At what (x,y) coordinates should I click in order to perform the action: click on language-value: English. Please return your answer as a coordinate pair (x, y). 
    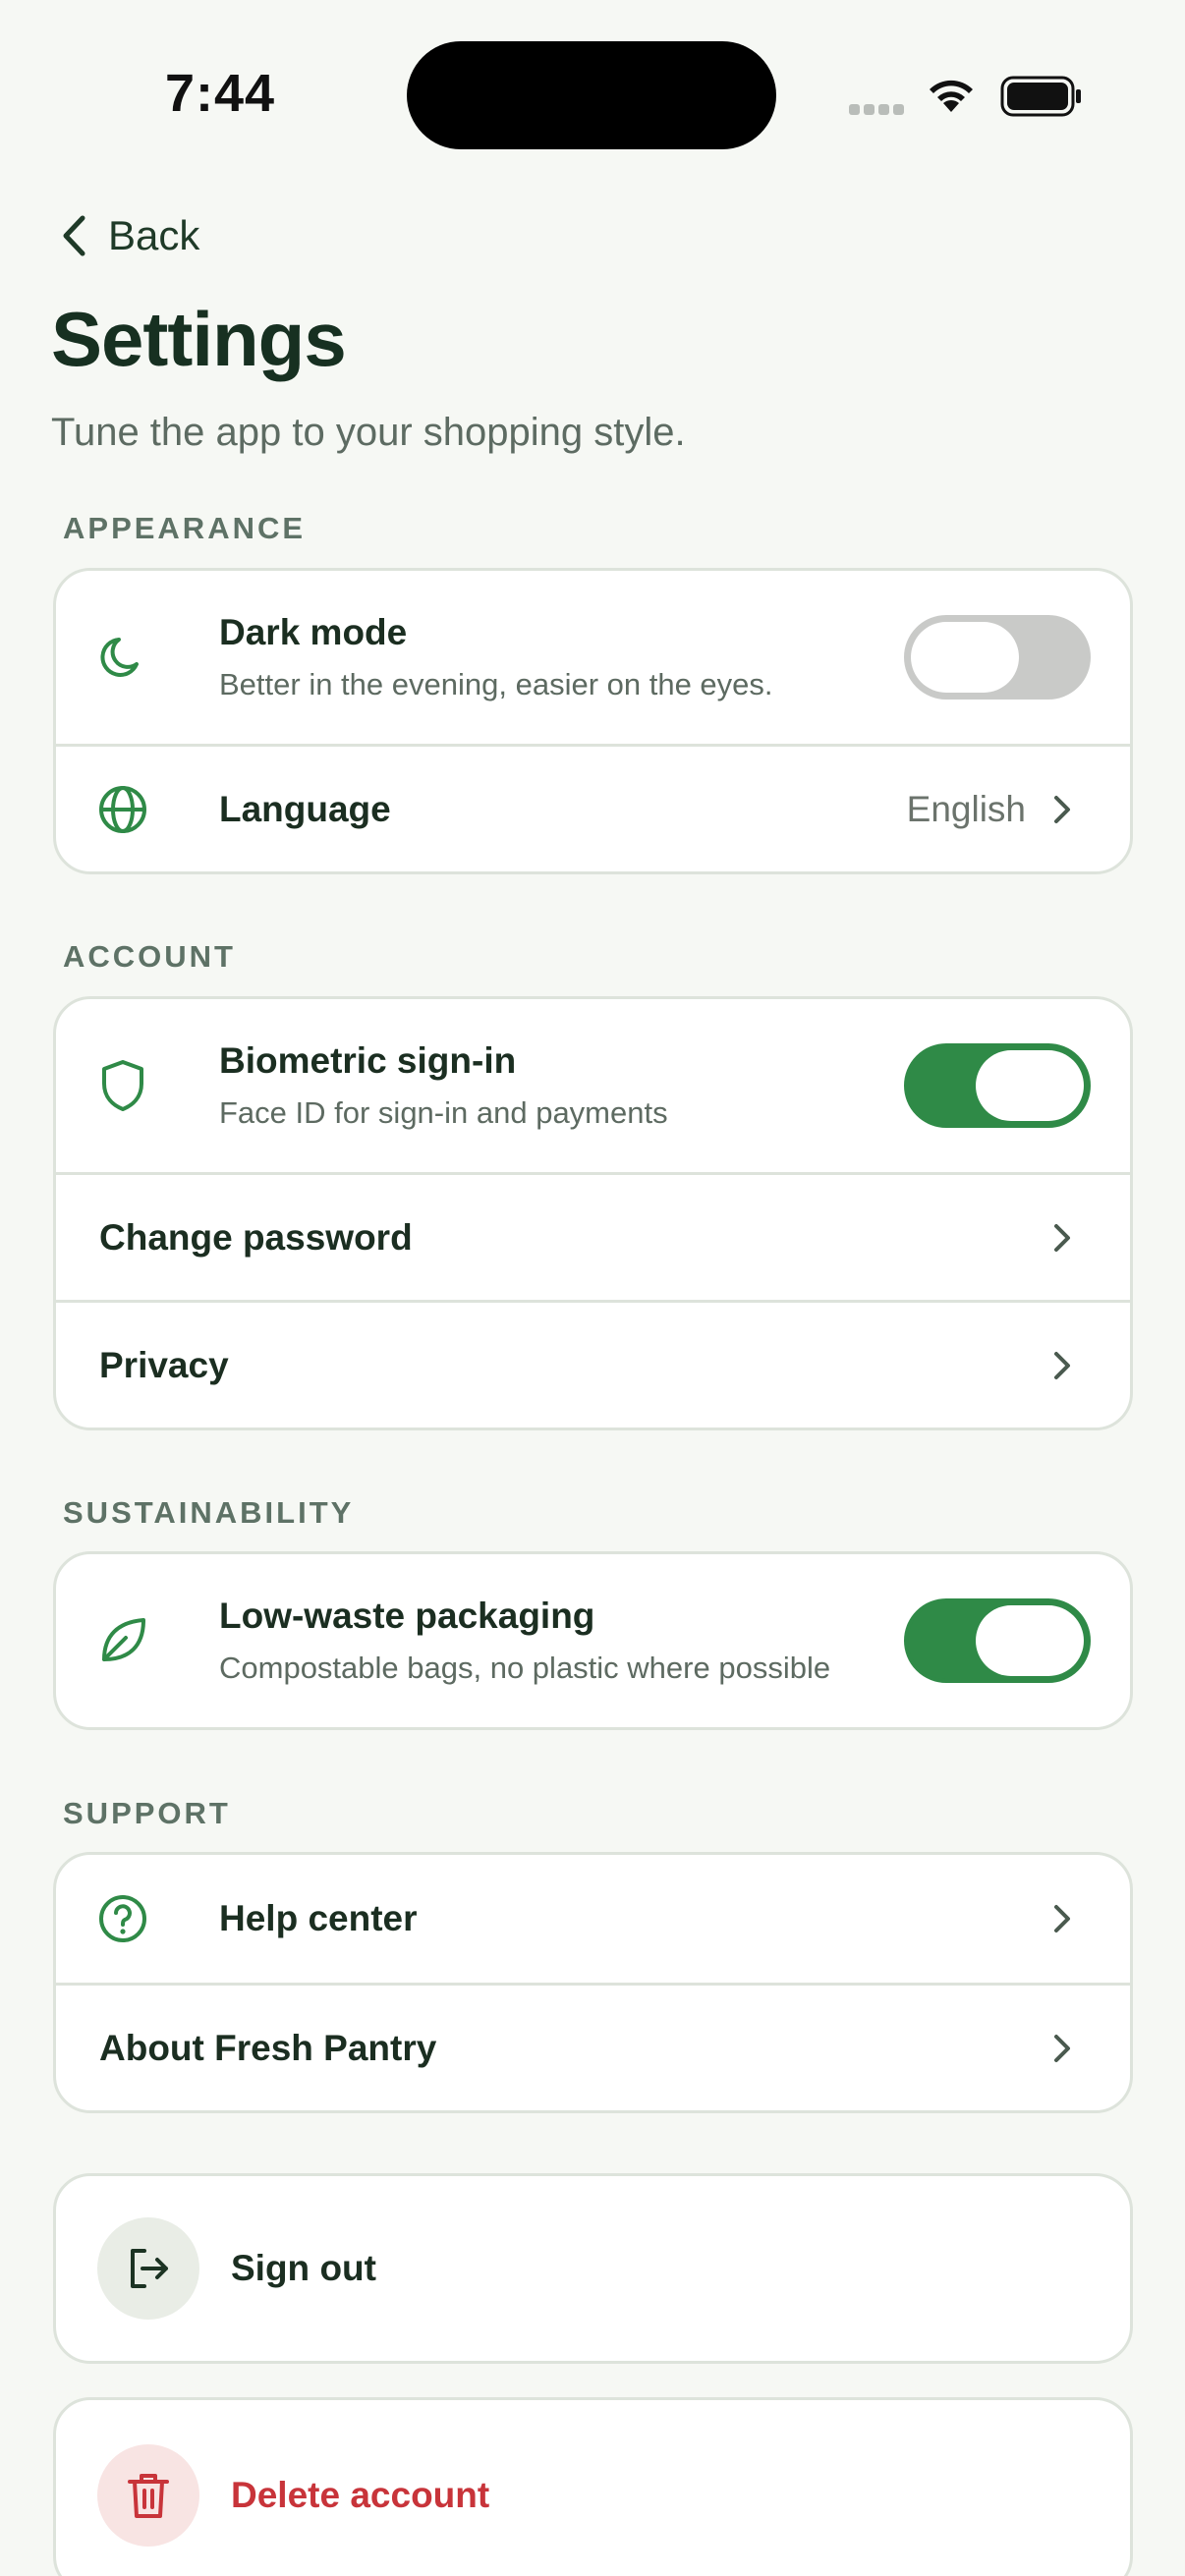
    Looking at the image, I should click on (966, 808).